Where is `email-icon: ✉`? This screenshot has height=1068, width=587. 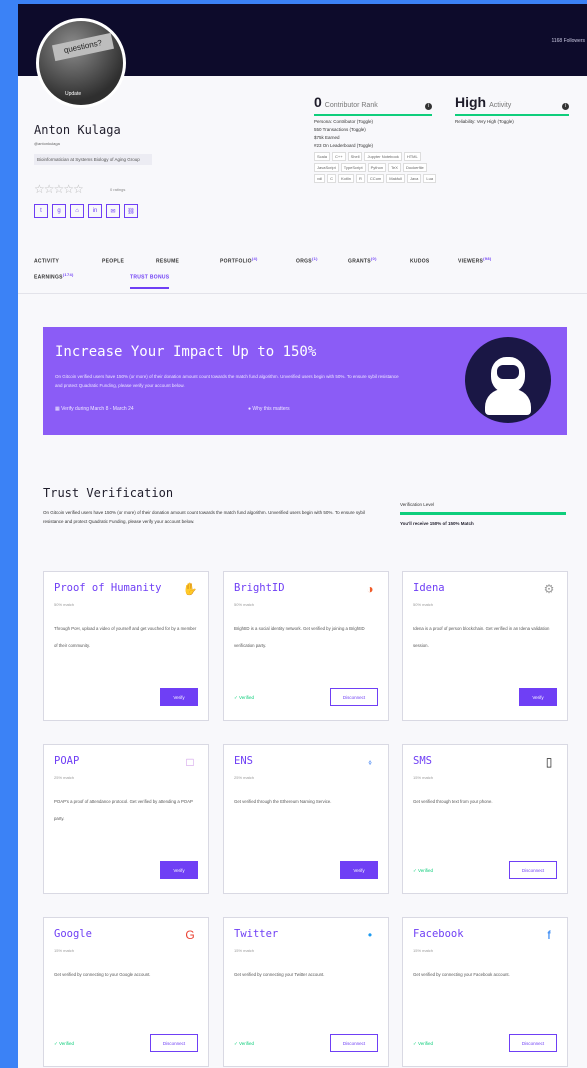
email-icon: ✉ is located at coordinates (113, 211).